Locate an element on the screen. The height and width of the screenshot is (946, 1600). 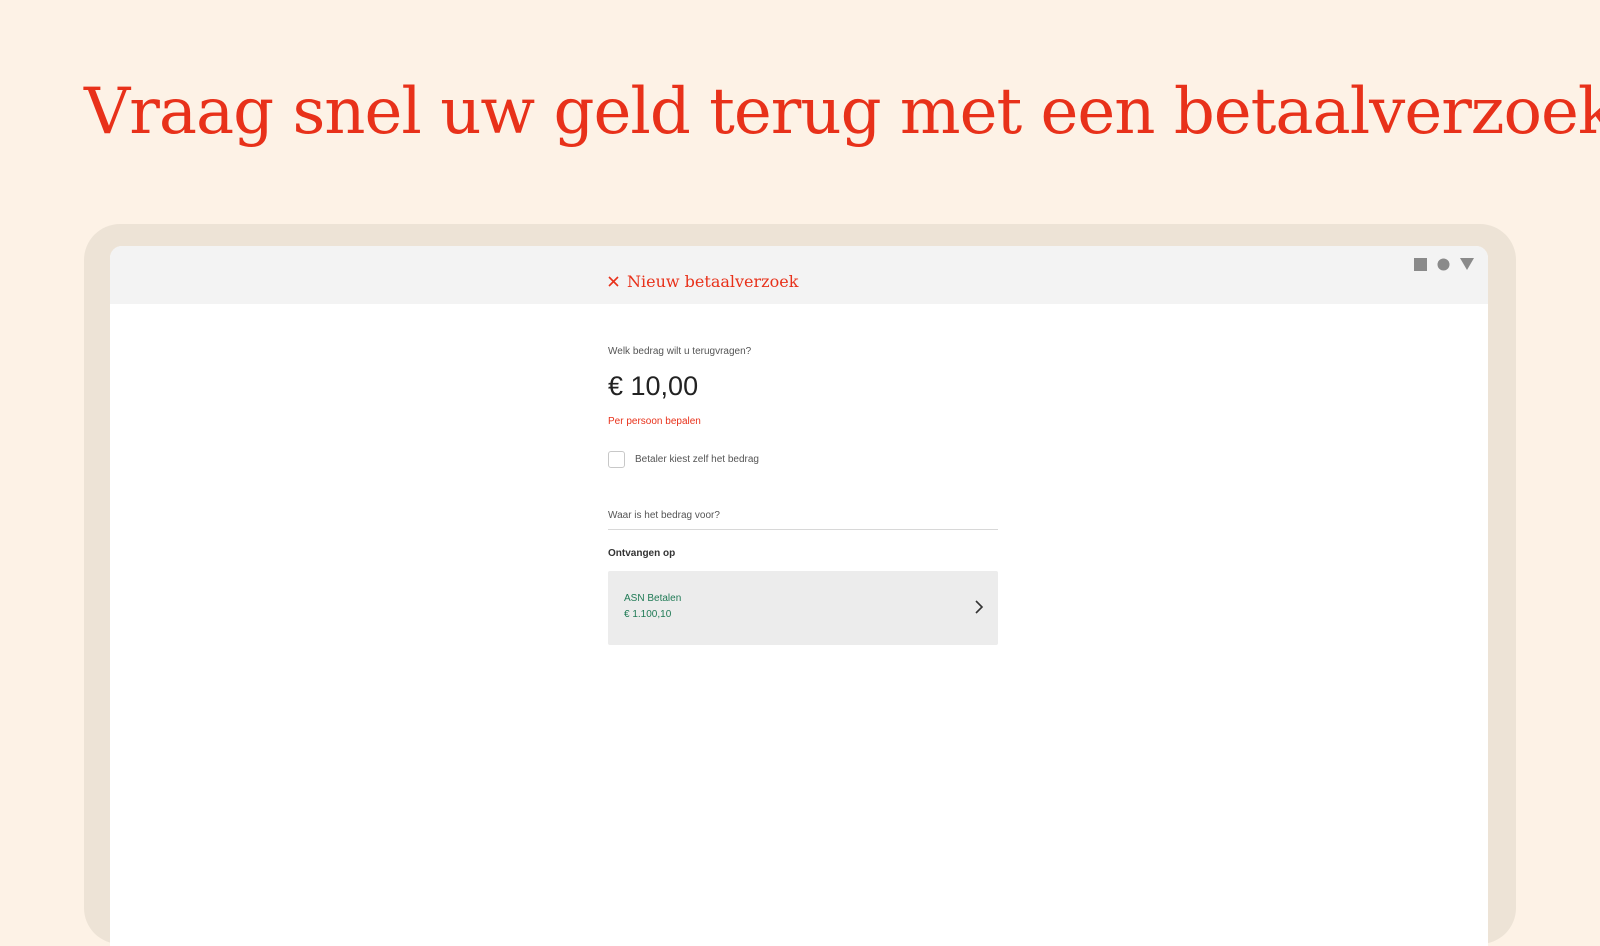
page-title: Nieuw betaalverzoek is located at coordinates (713, 281).